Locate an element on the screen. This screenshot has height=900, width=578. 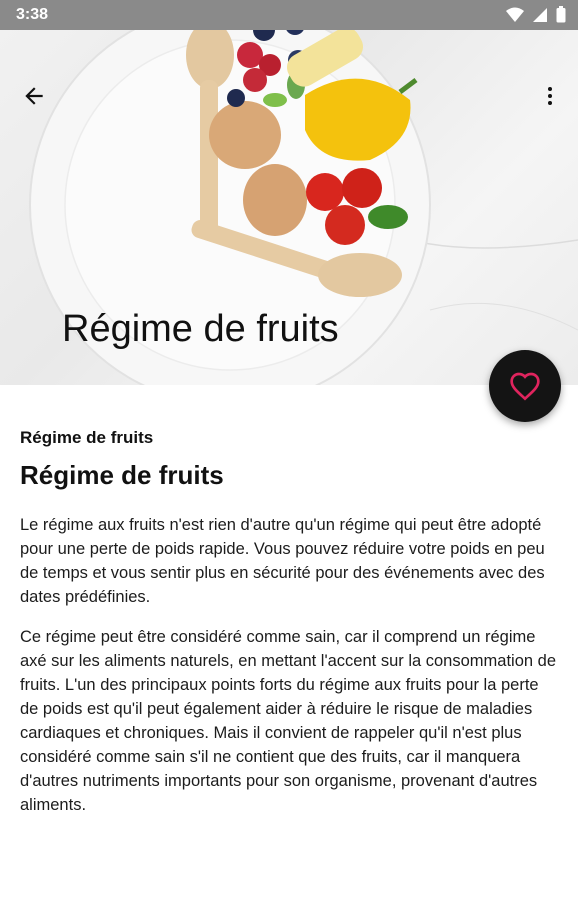
overflow-menu-button is located at coordinates (550, 96).